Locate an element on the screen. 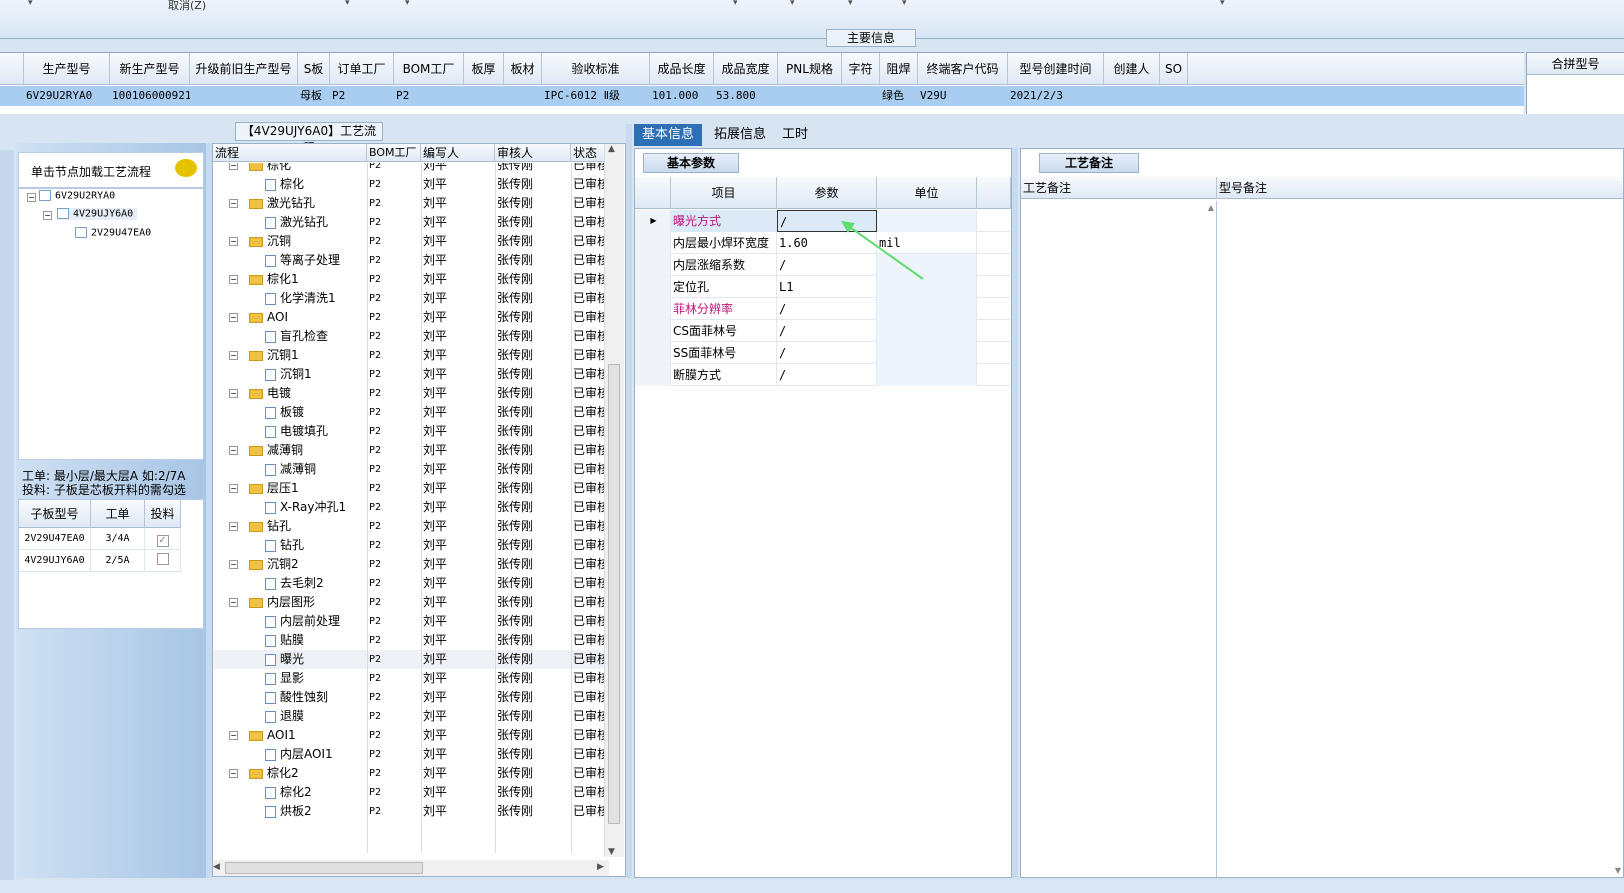 This screenshot has height=893, width=1624. flow-row: − AOI P2 刘平 张传刚 已审核 is located at coordinates (411, 317).